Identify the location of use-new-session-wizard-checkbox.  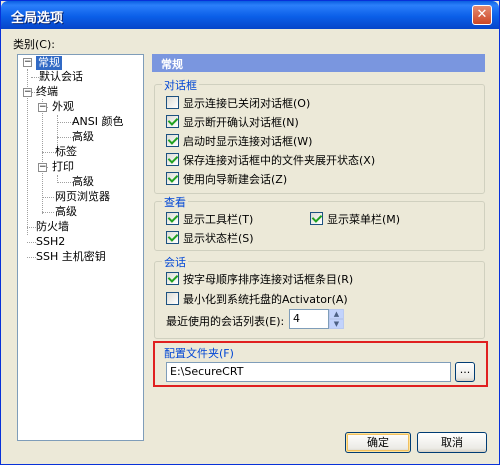
(172, 178).